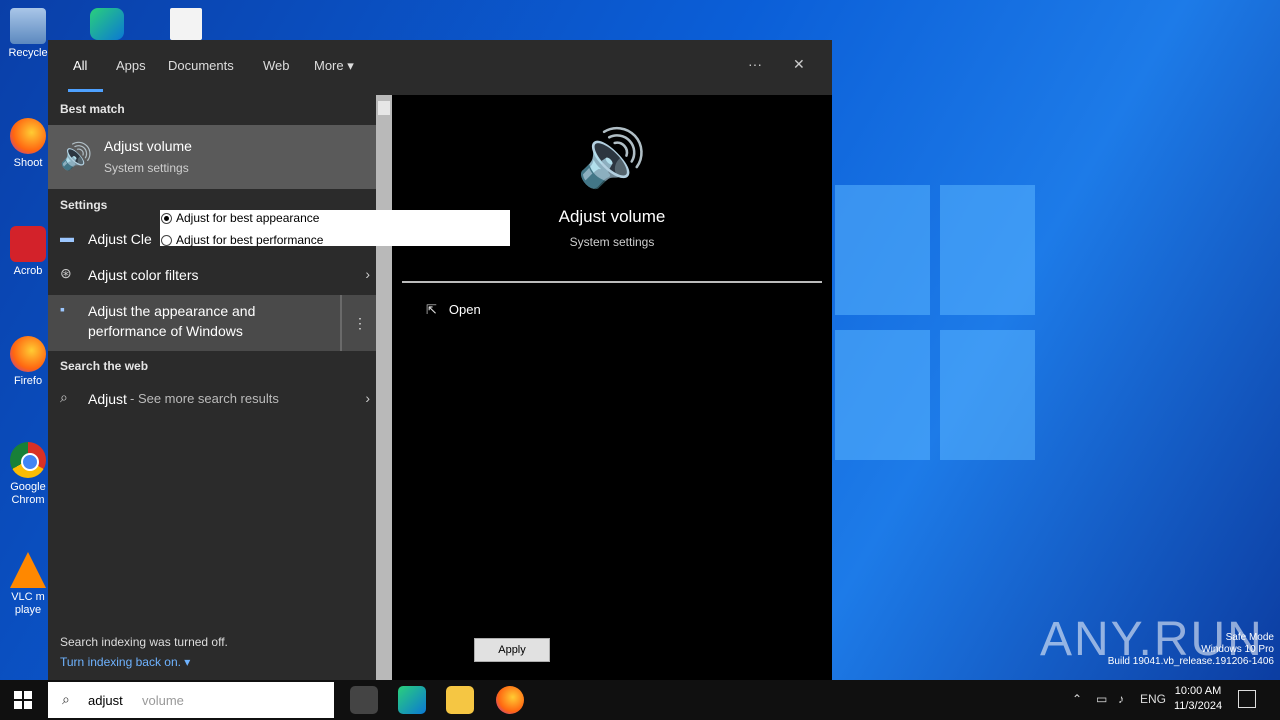 The width and height of the screenshot is (1280, 720). I want to click on settings-heading: Settings, so click(84, 205).